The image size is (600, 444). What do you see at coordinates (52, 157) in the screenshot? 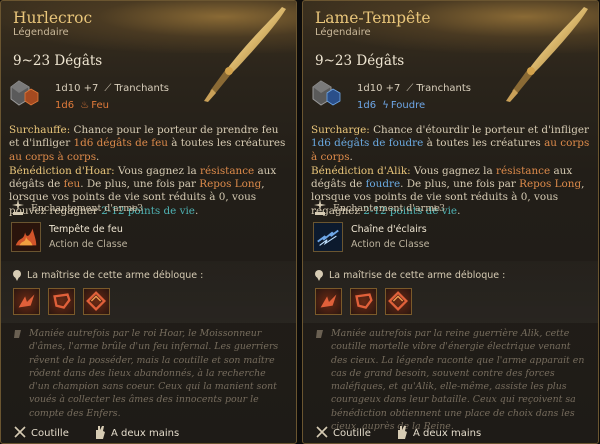
I see `passive-1-keyword-2: au corps à corps` at bounding box center [52, 157].